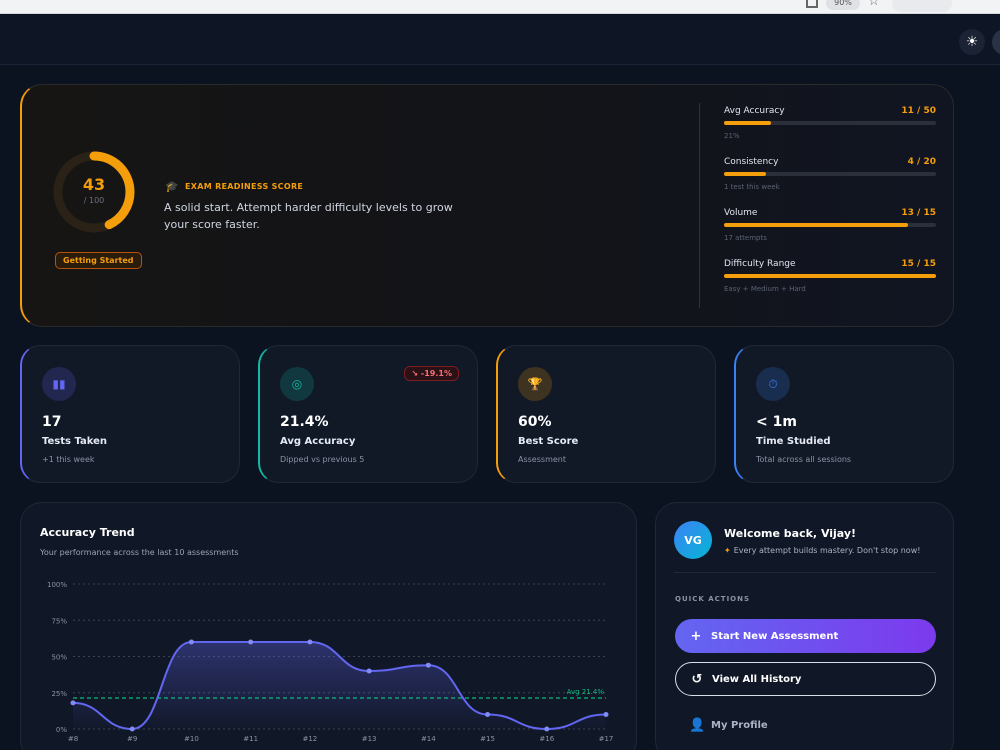 This screenshot has height=750, width=1000. Describe the element at coordinates (94, 200) in the screenshot. I see `readiness-score-max: / 100` at that location.